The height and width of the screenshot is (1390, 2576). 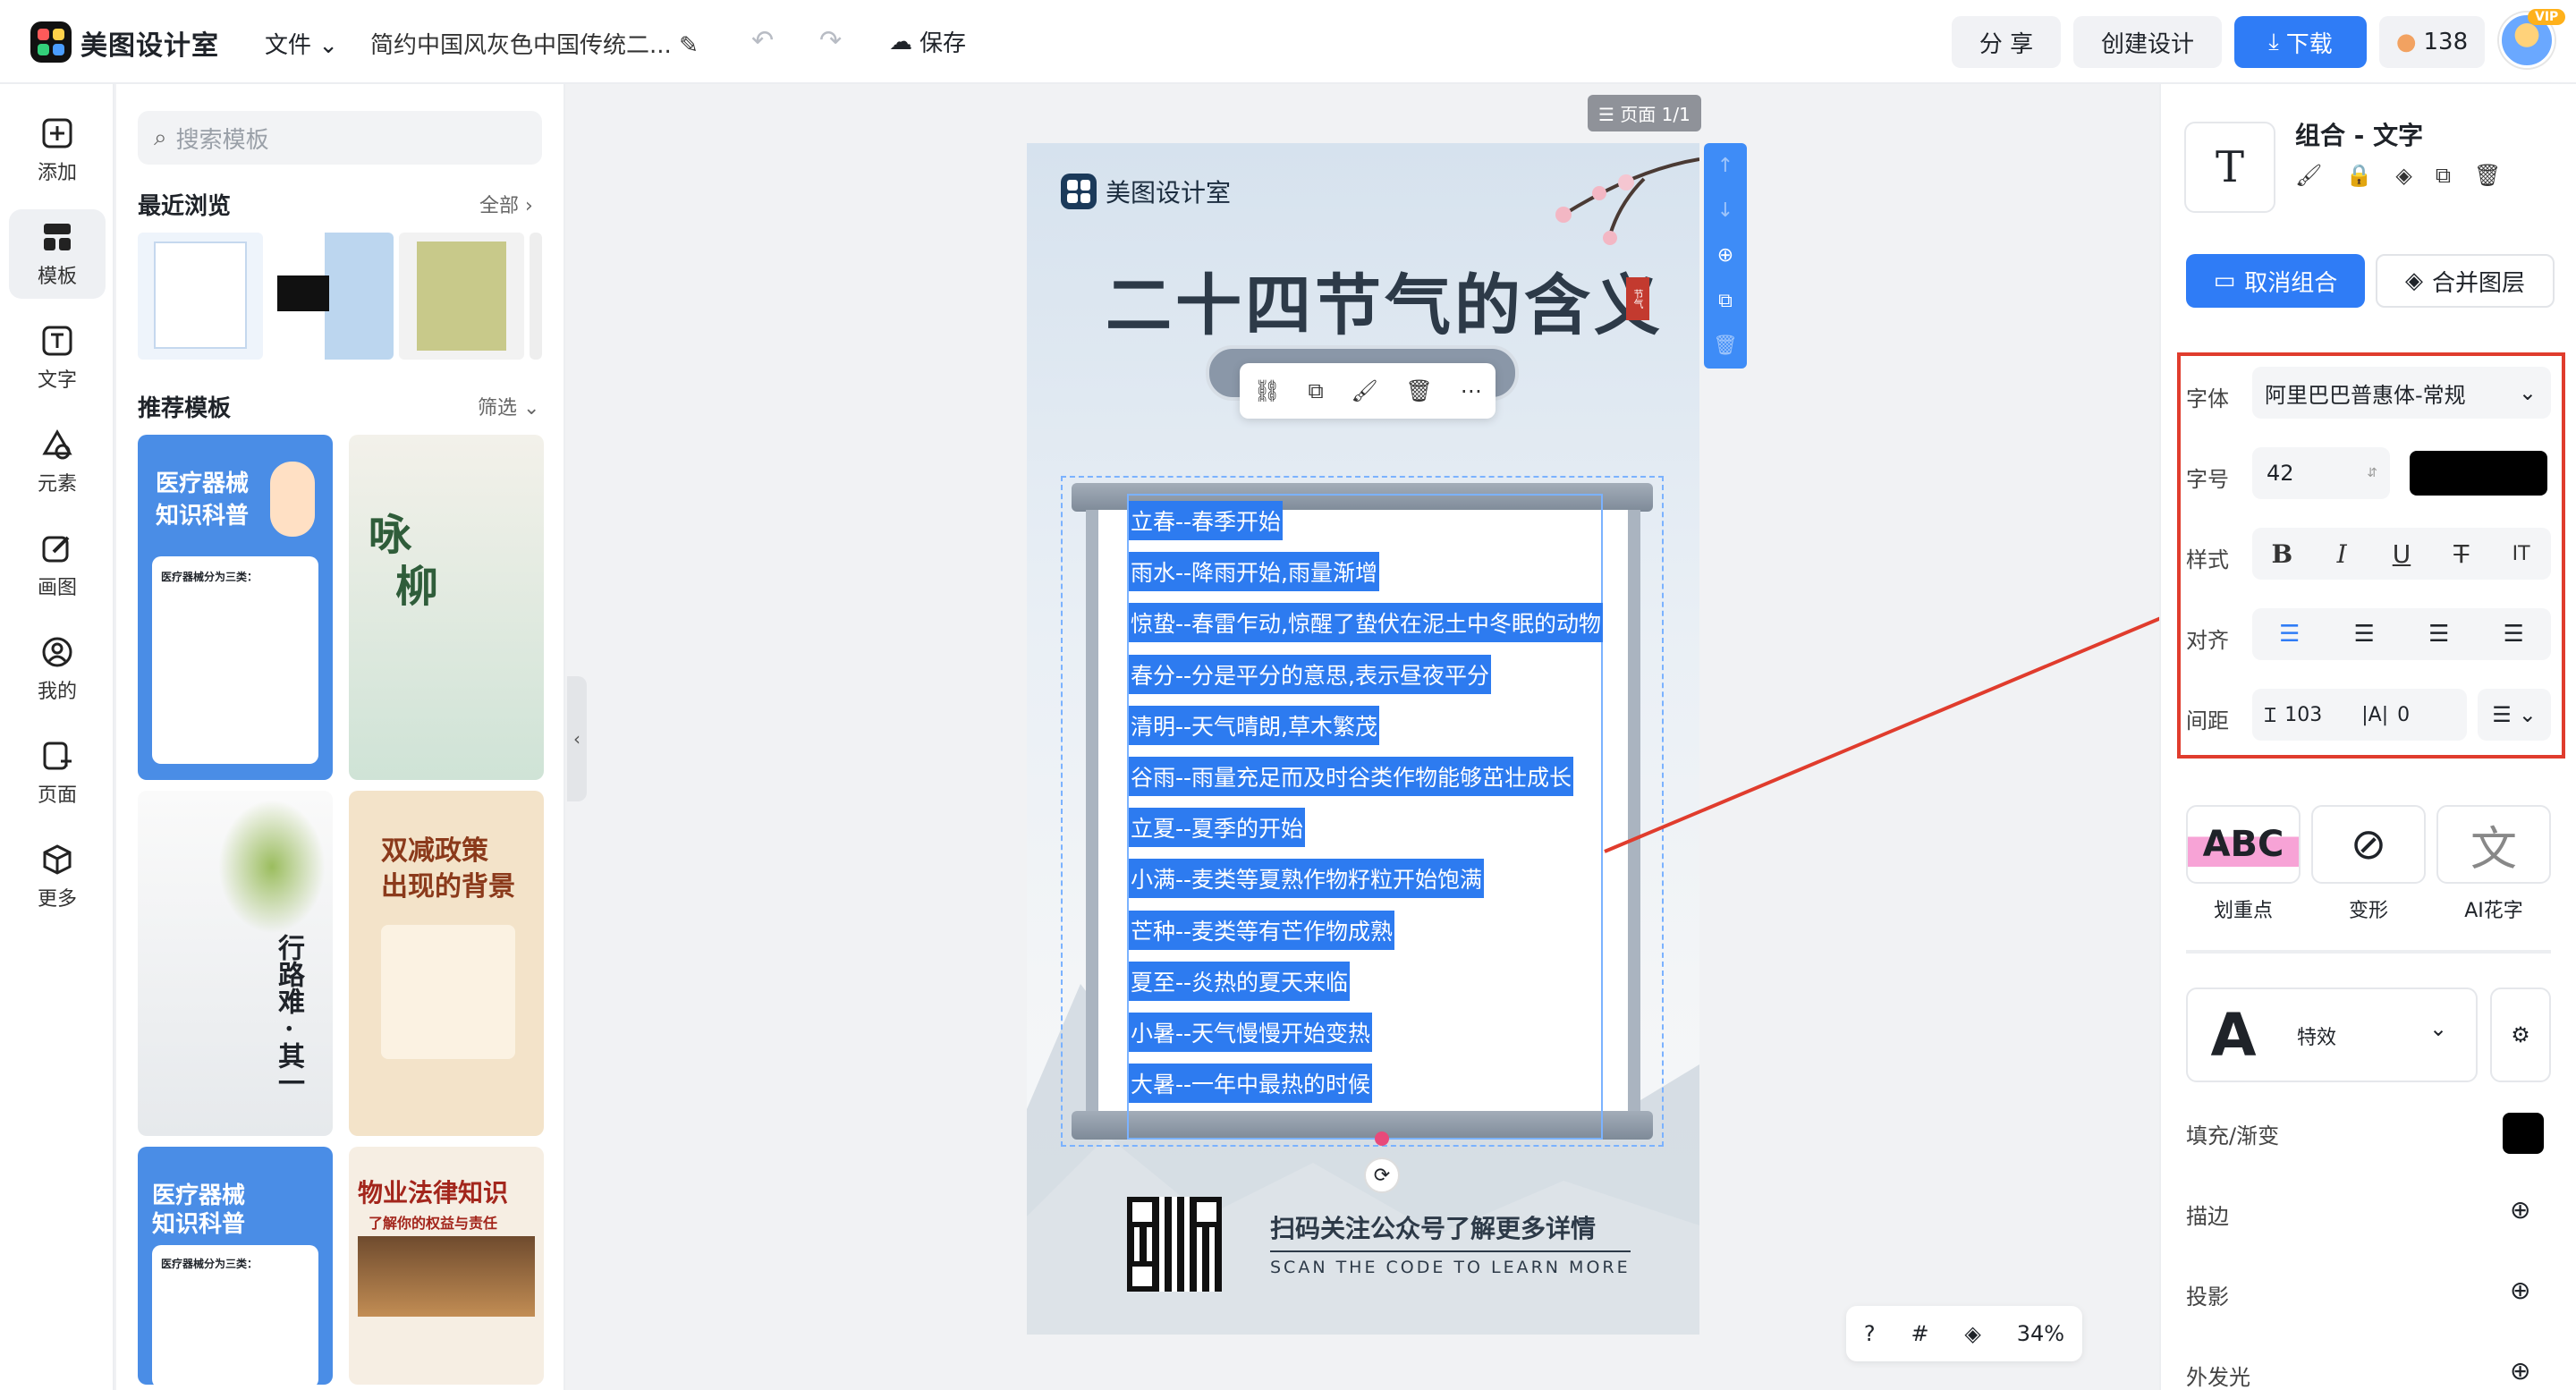 What do you see at coordinates (2281, 554) in the screenshot?
I see `bold-icon: B` at bounding box center [2281, 554].